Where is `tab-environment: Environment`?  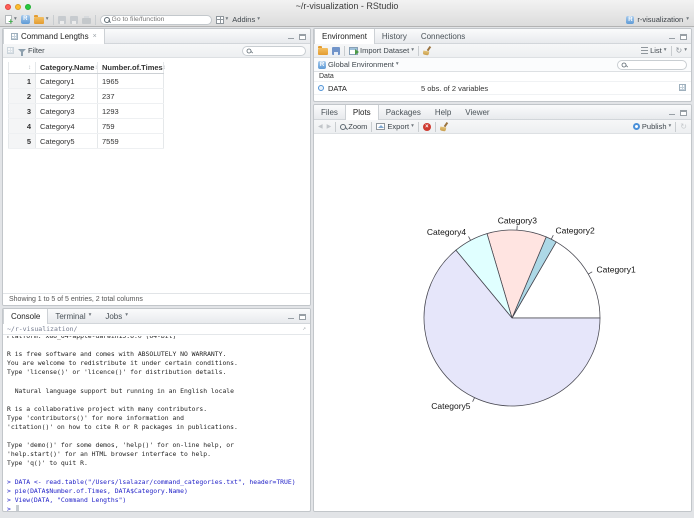
tab-environment: Environment is located at coordinates (344, 36).